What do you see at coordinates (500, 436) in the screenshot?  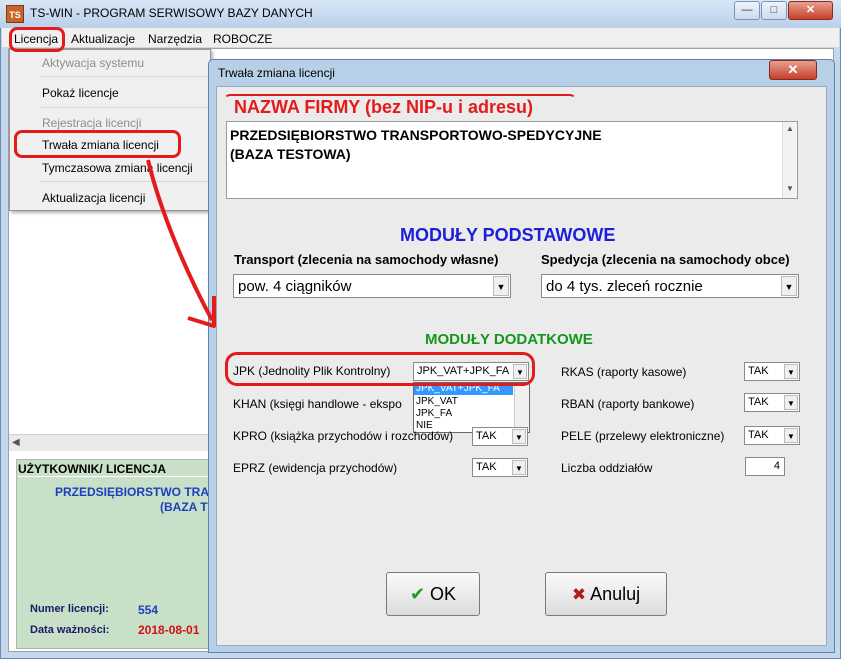 I see `kpro-select: TAK ▼` at bounding box center [500, 436].